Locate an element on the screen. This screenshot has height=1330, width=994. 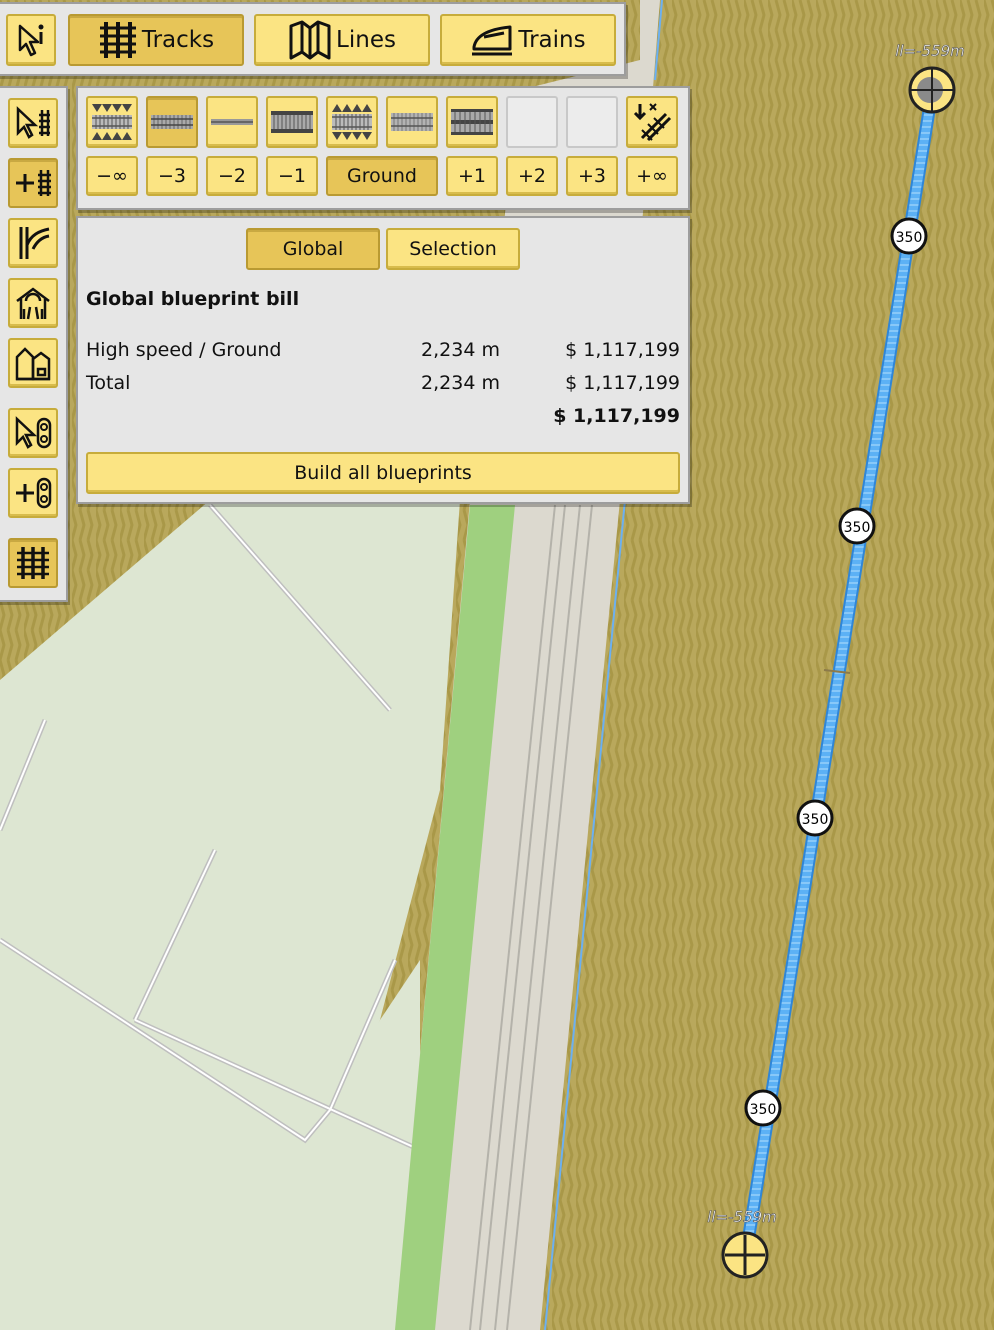
level-button: −2 is located at coordinates (232, 176).